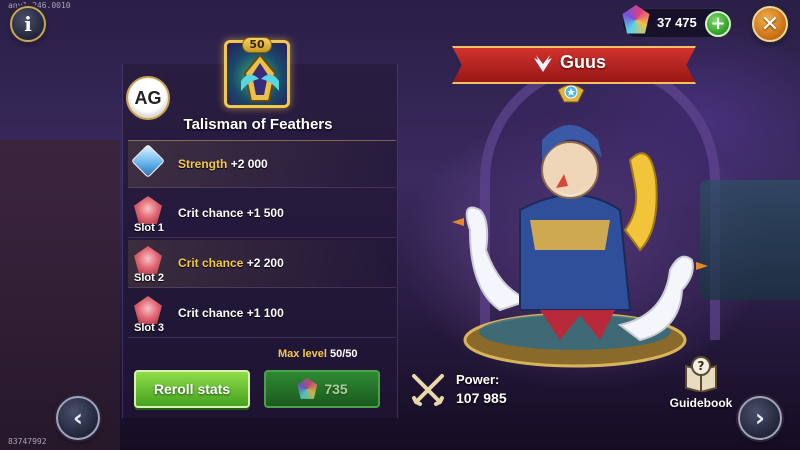 This screenshot has height=450, width=800. I want to click on close-icon: ✕, so click(770, 24).